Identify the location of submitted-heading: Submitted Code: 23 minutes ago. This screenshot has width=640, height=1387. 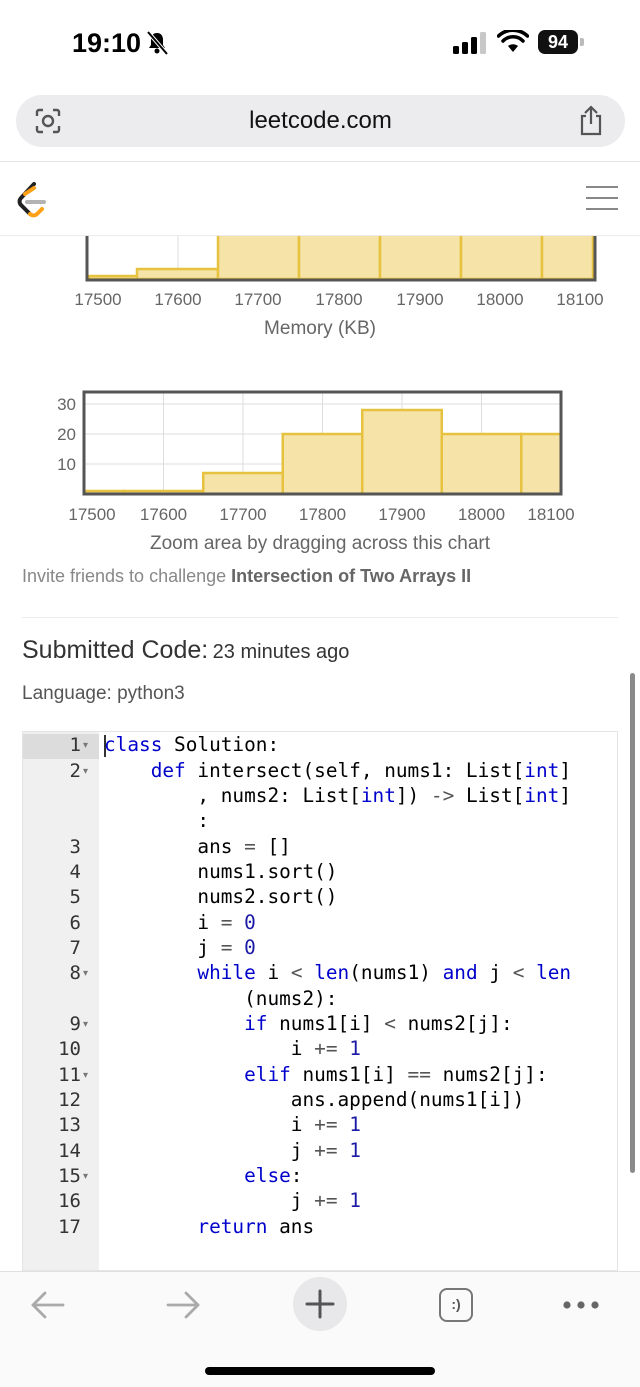
(185, 650).